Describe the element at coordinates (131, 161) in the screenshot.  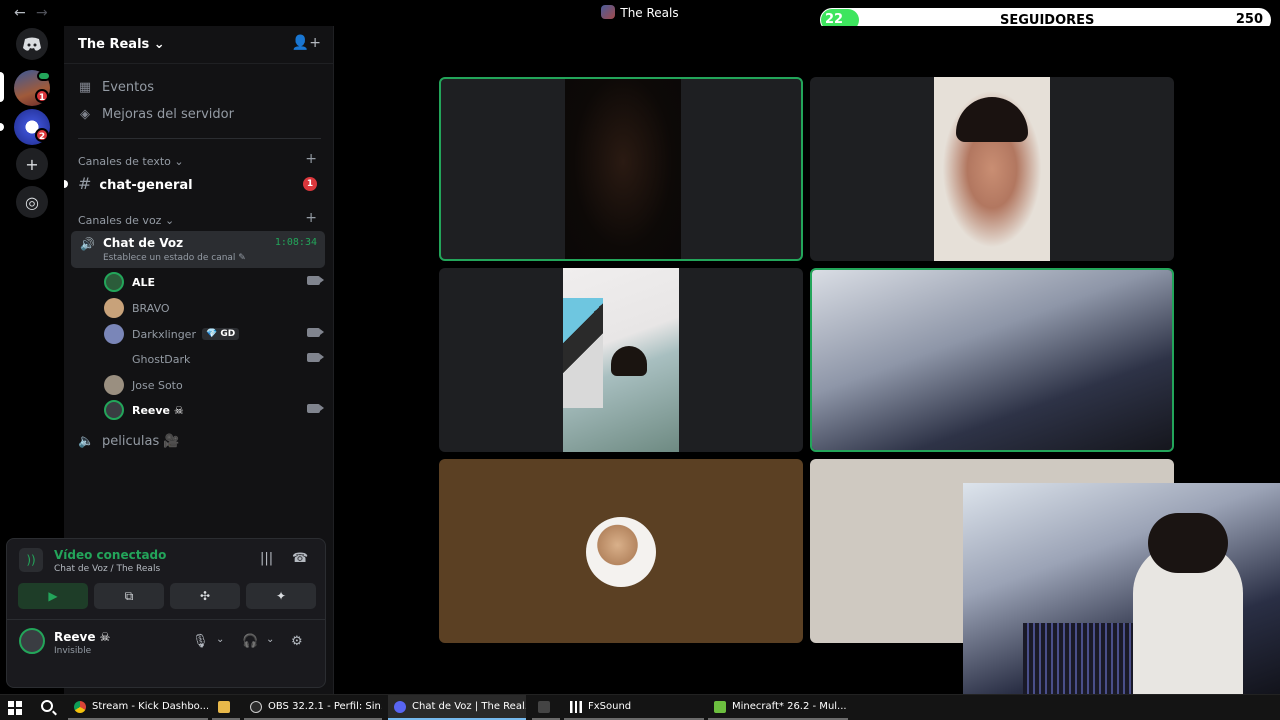
I see `text-category: Canales de texto ⌄` at that location.